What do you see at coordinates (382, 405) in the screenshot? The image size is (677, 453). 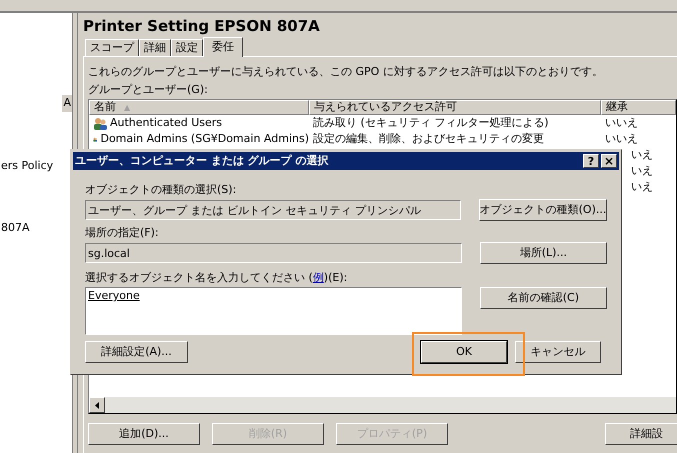 I see `horizontal-scrollbar` at bounding box center [382, 405].